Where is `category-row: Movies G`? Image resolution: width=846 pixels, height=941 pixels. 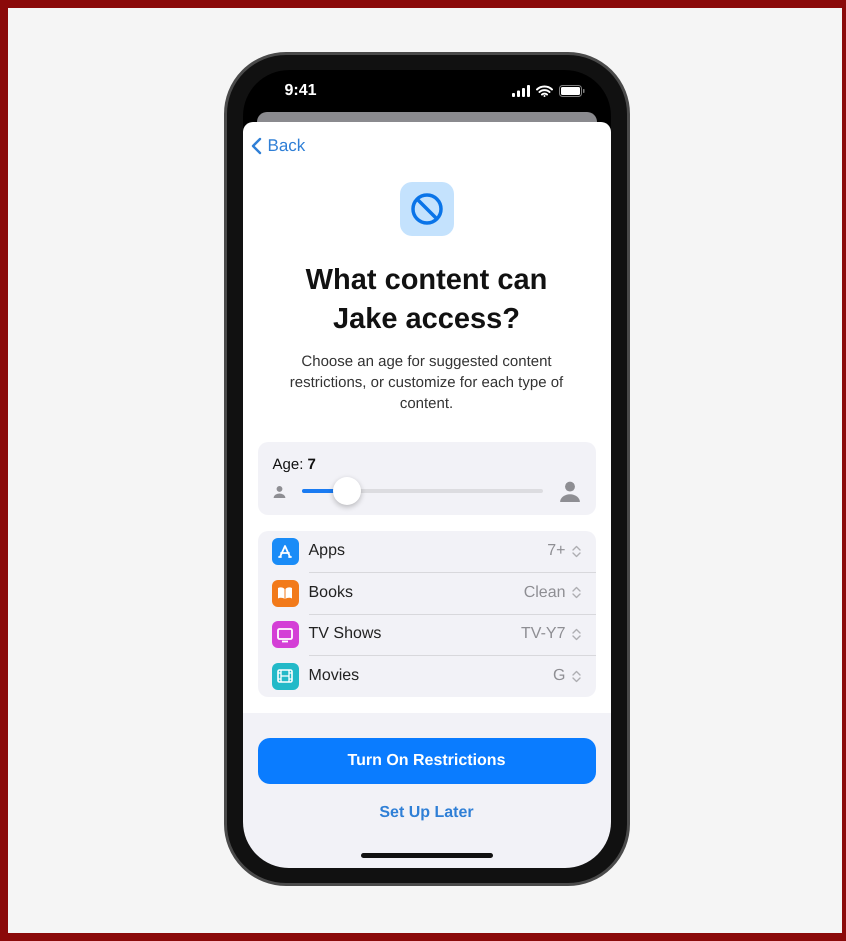
category-row: Movies G is located at coordinates (434, 676).